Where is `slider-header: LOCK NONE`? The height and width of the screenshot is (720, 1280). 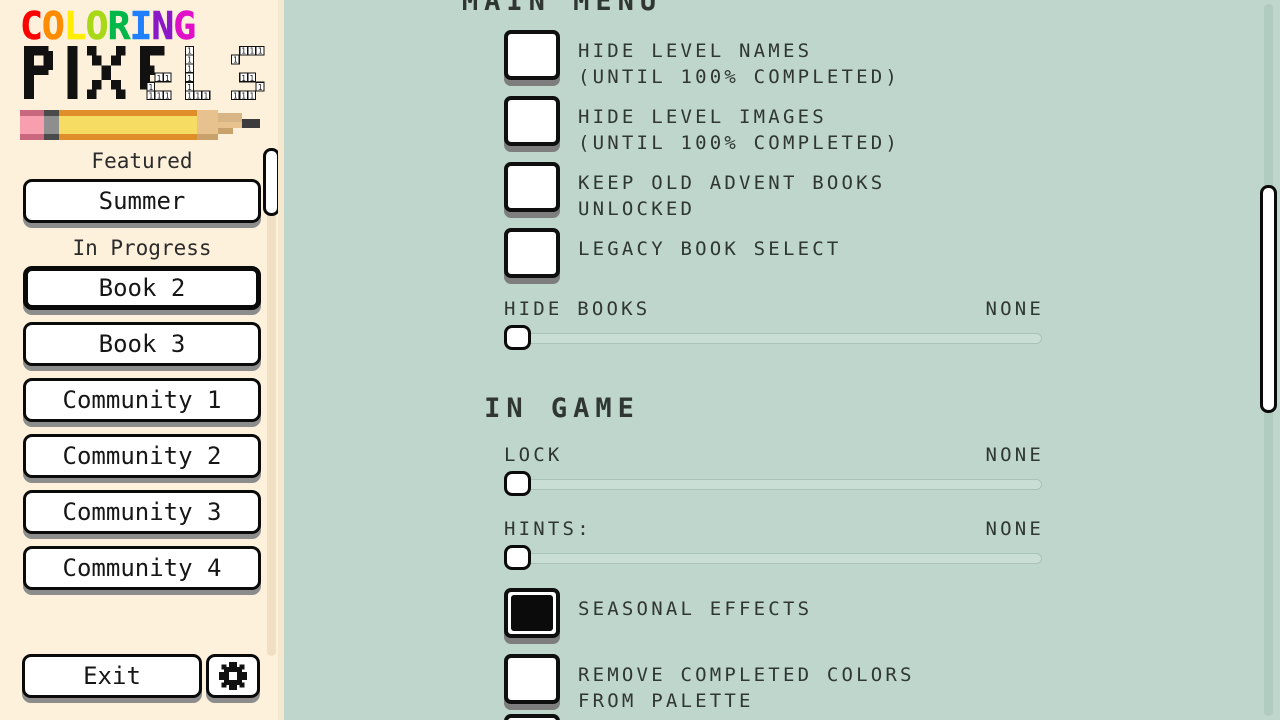
slider-header: LOCK NONE is located at coordinates (774, 455).